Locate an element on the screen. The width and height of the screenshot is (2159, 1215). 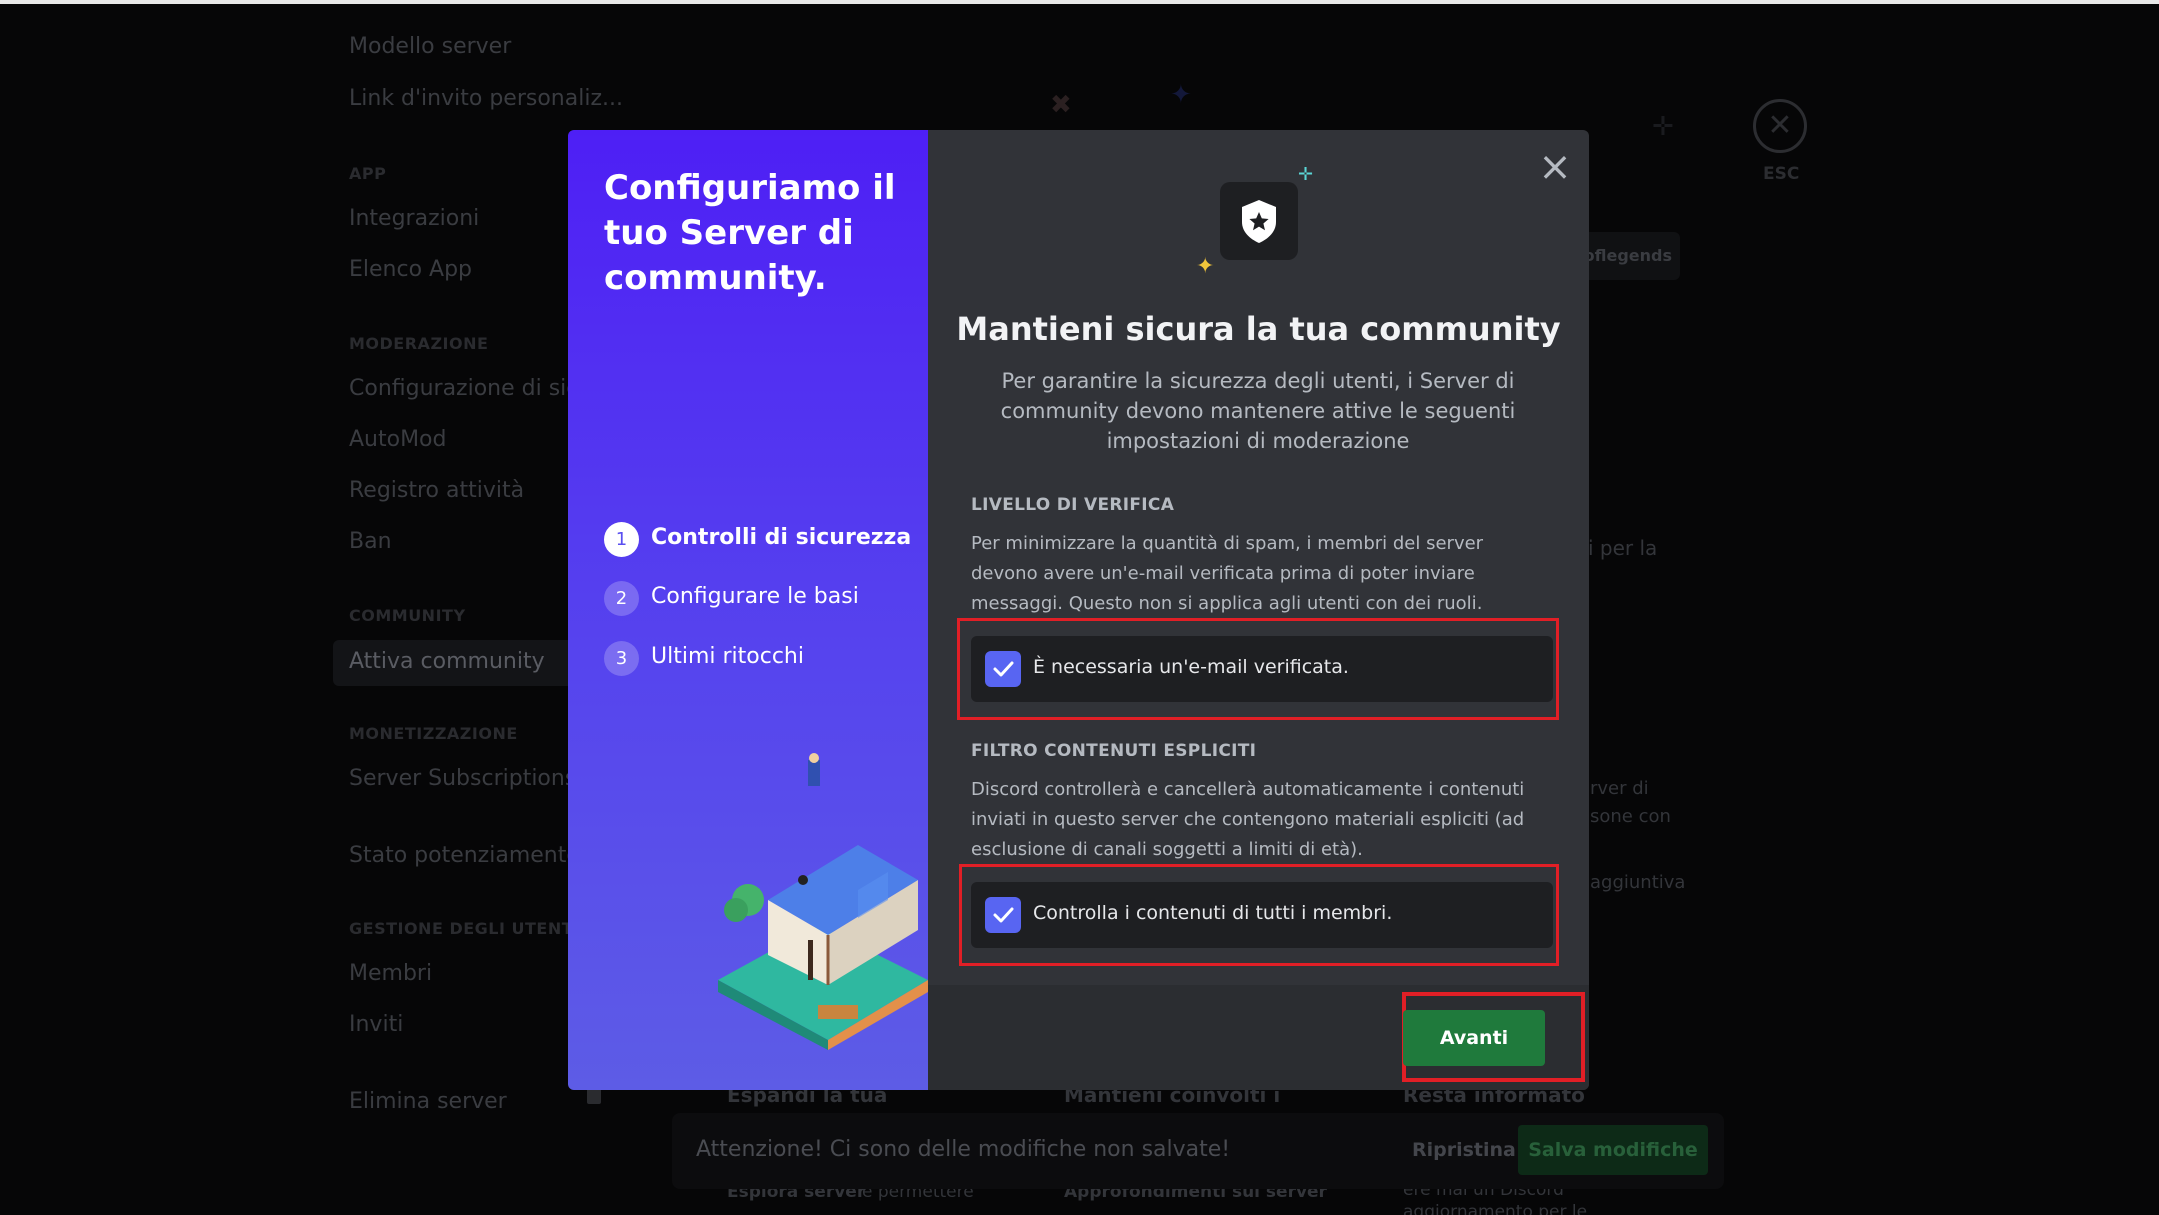
community-house-illustration is located at coordinates (823, 901).